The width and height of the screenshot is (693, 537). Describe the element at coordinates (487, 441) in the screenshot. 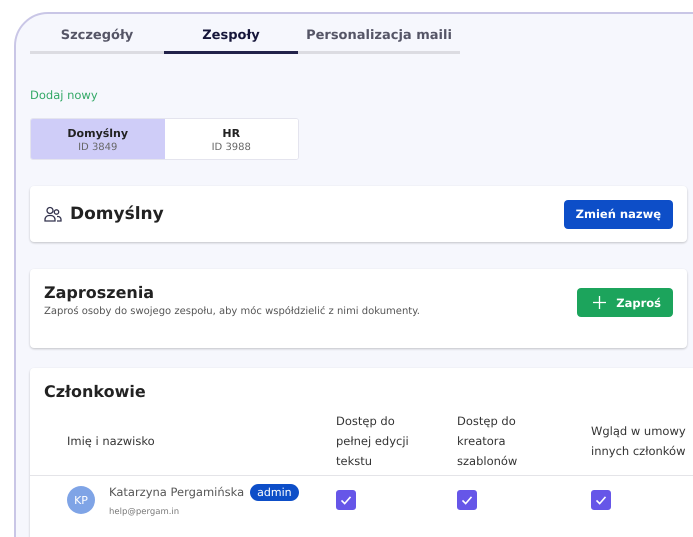

I see `column-header: Dostęp do kreatora szablonów` at that location.